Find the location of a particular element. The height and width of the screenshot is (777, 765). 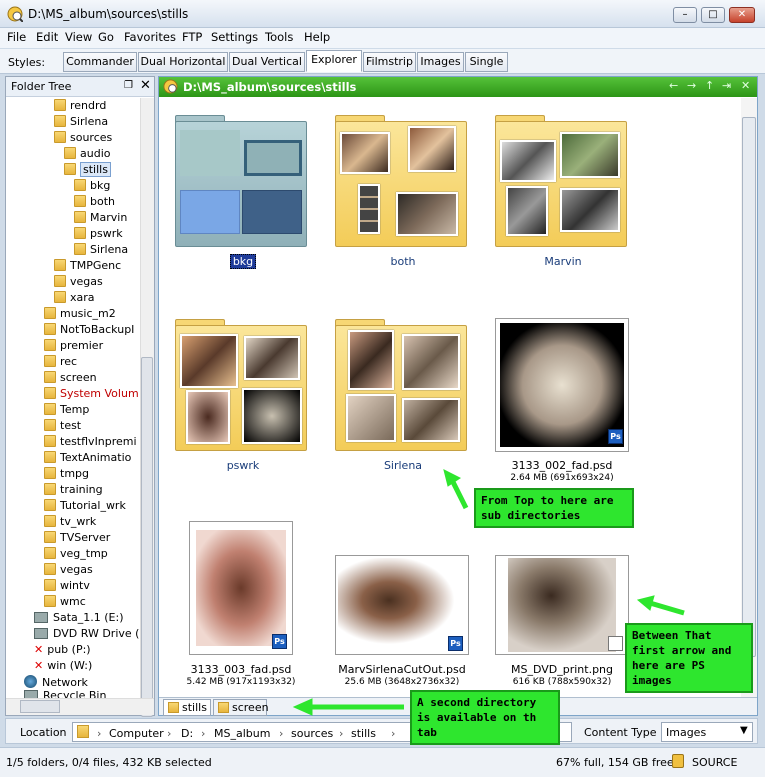

tree-item: bkg is located at coordinates (92, 187).